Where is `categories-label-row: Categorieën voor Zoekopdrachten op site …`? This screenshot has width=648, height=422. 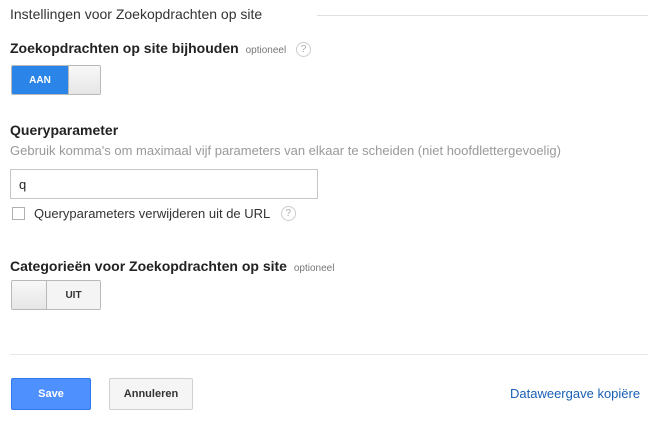
categories-label-row: Categorieën voor Zoekopdrachten op site … is located at coordinates (172, 266).